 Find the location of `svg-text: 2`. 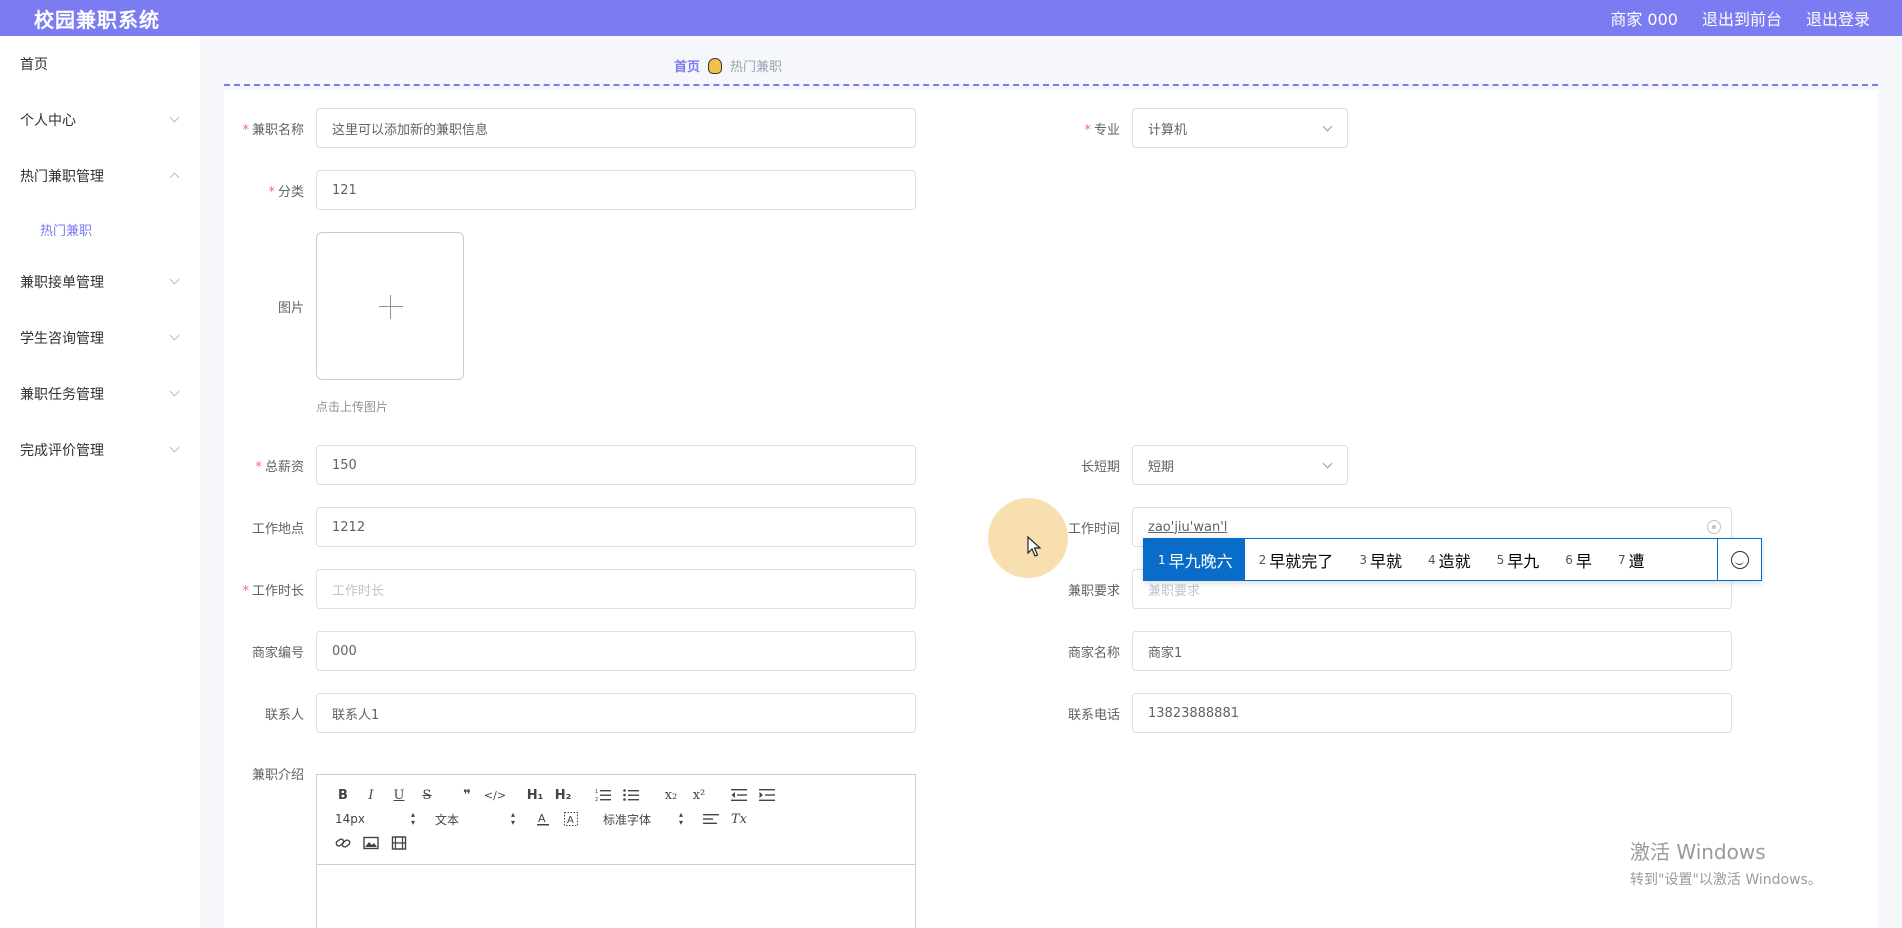

svg-text: 2 is located at coordinates (596, 799).